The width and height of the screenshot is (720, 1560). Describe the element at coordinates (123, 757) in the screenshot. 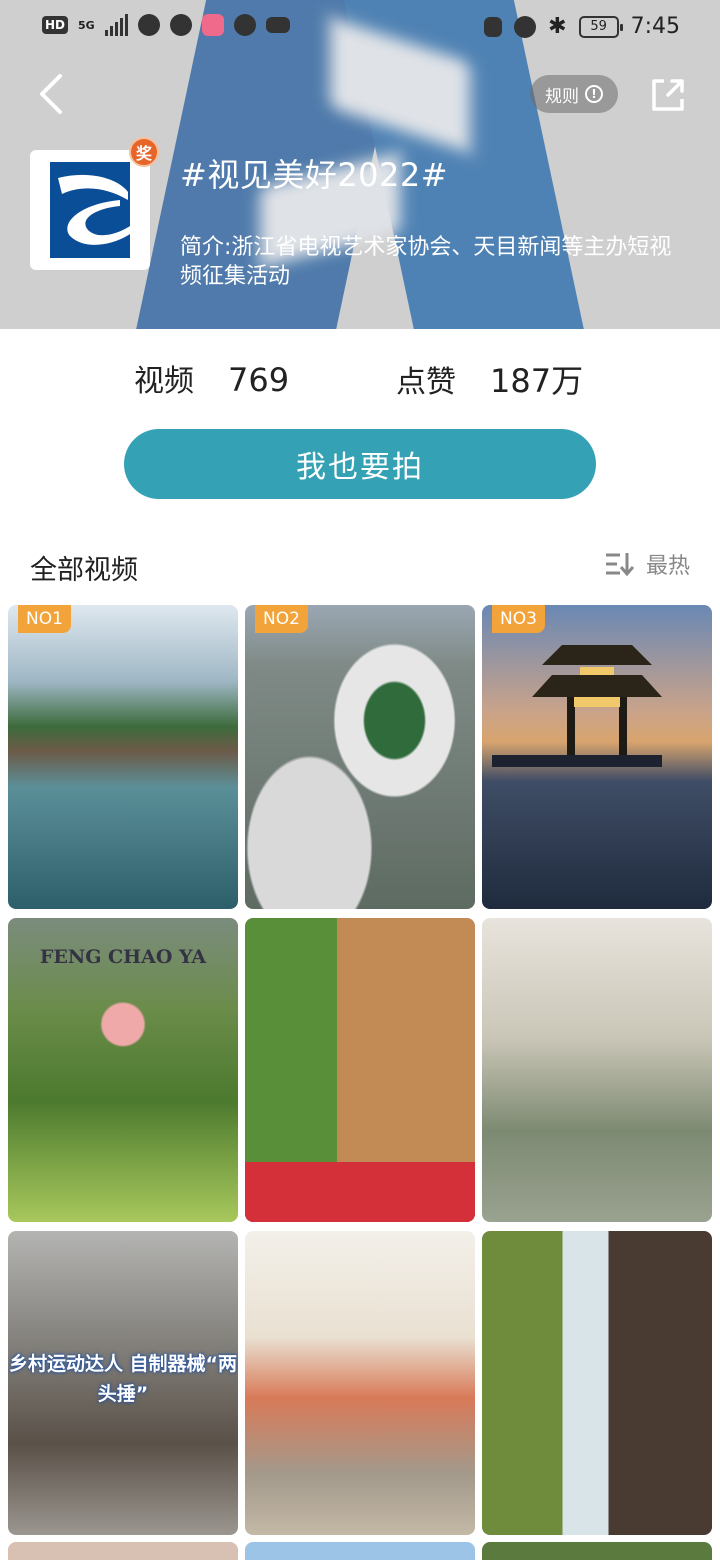

I see `video-tile: NO1` at that location.